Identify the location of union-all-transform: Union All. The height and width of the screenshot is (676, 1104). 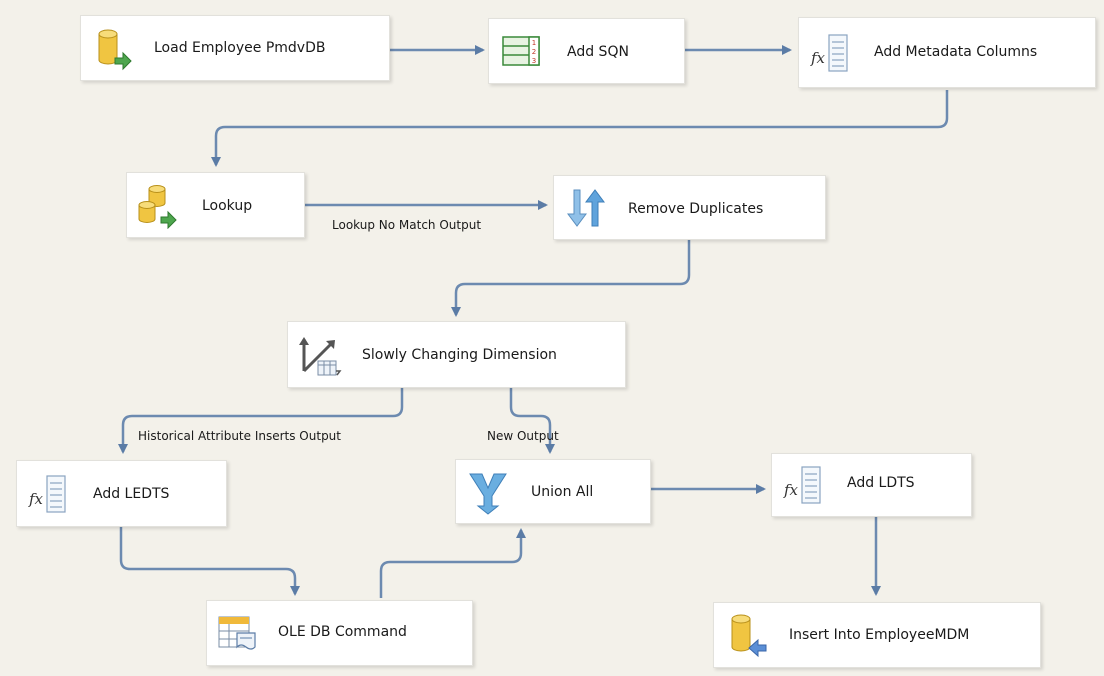
(553, 491).